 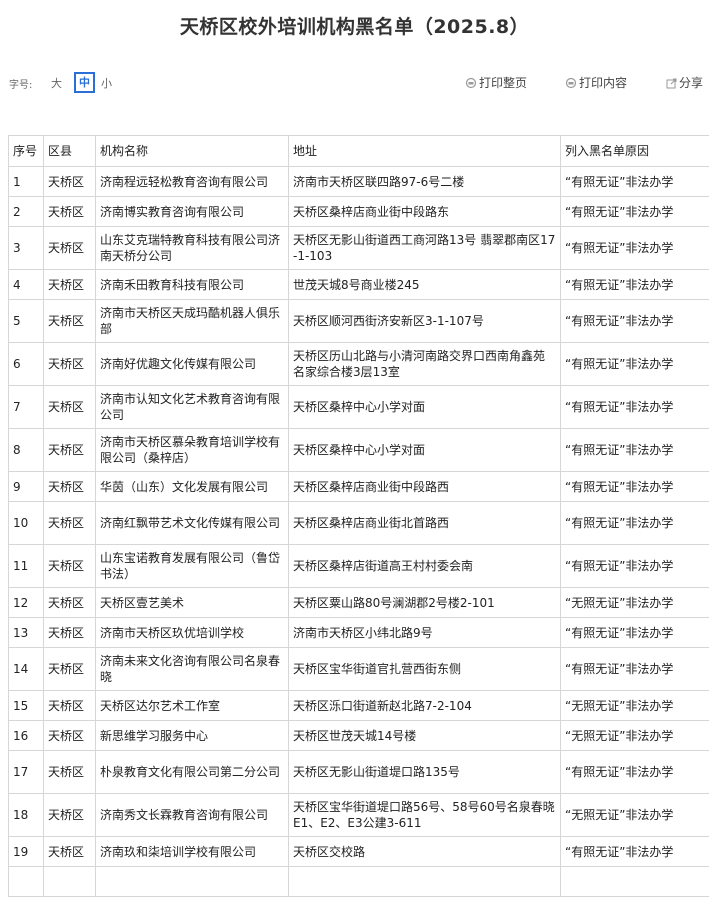 I want to click on print-page-button: 打印整页, so click(x=496, y=82).